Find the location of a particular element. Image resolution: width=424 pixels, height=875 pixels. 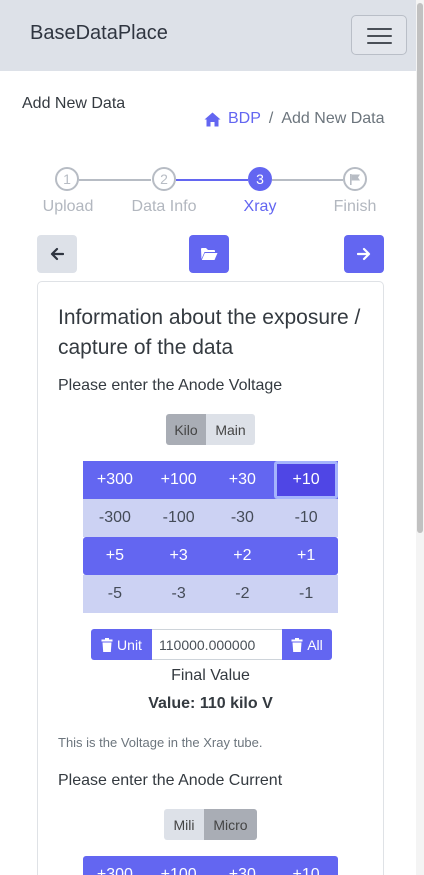

voltage-row-plus-small: +5 +3 +2 +1 is located at coordinates (210, 556).